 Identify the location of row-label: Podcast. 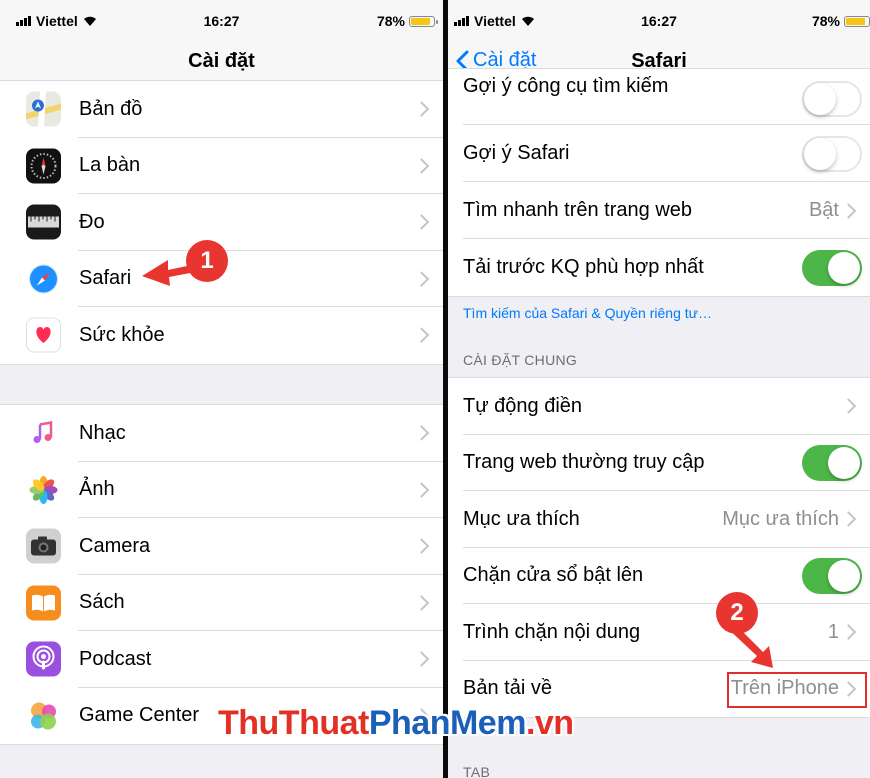
(115, 658).